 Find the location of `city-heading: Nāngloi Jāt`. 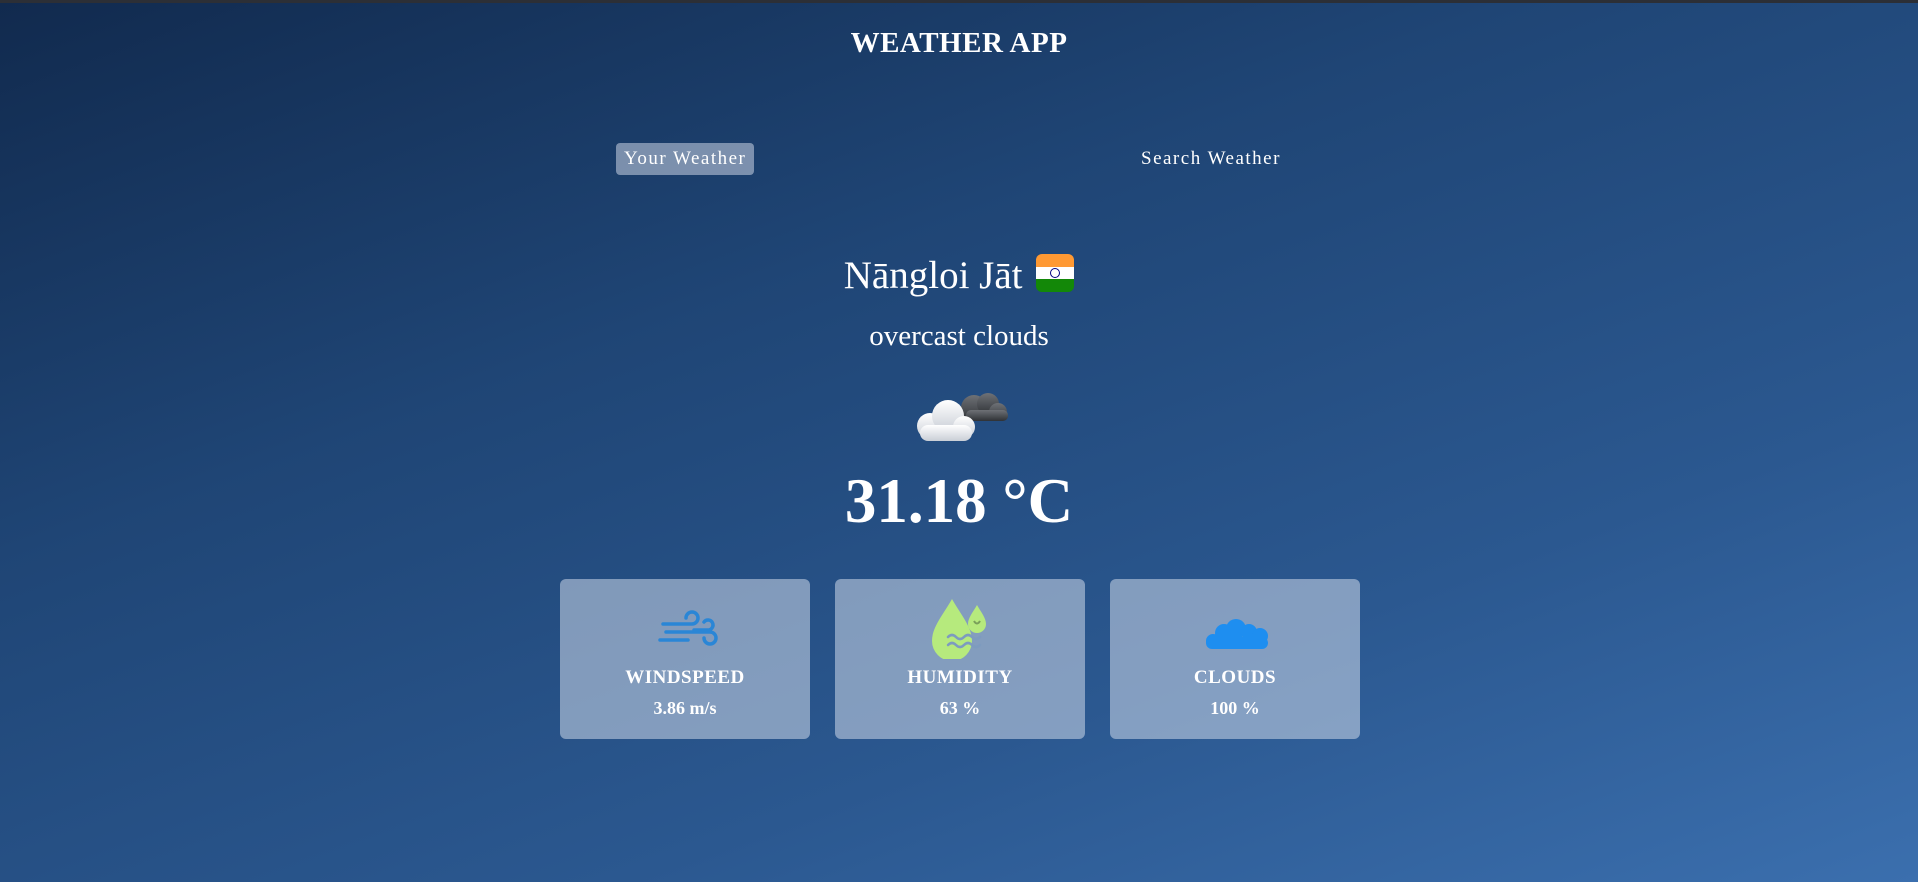

city-heading: Nāngloi Jāt is located at coordinates (959, 275).